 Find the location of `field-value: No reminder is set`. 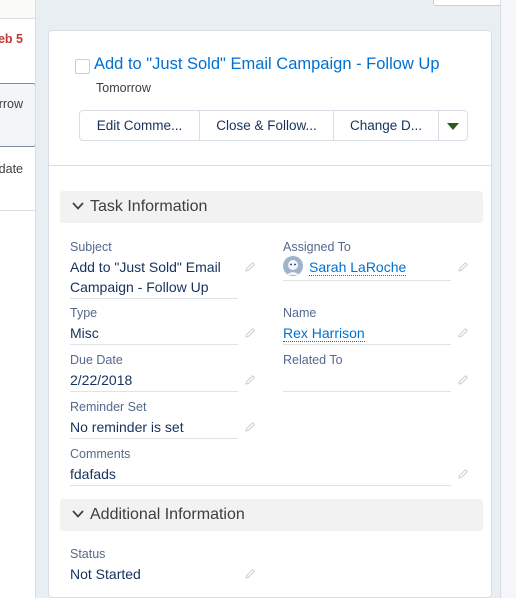

field-value: No reminder is set is located at coordinates (127, 427).